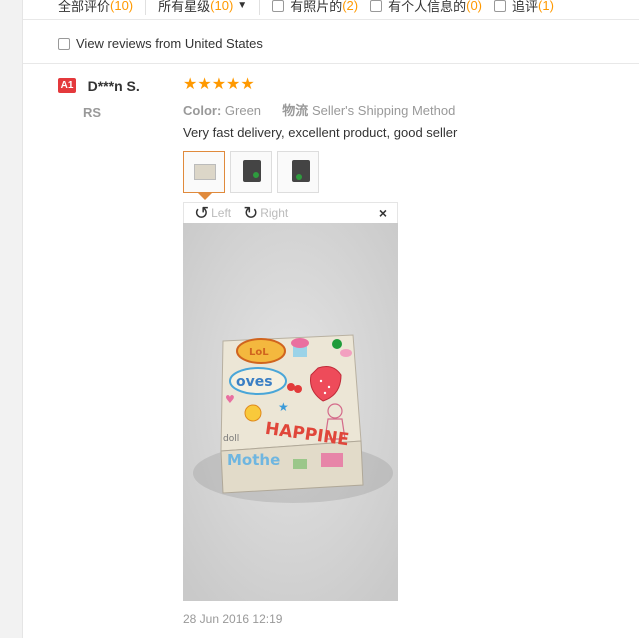  I want to click on filter-all-count: (10), so click(122, 6).